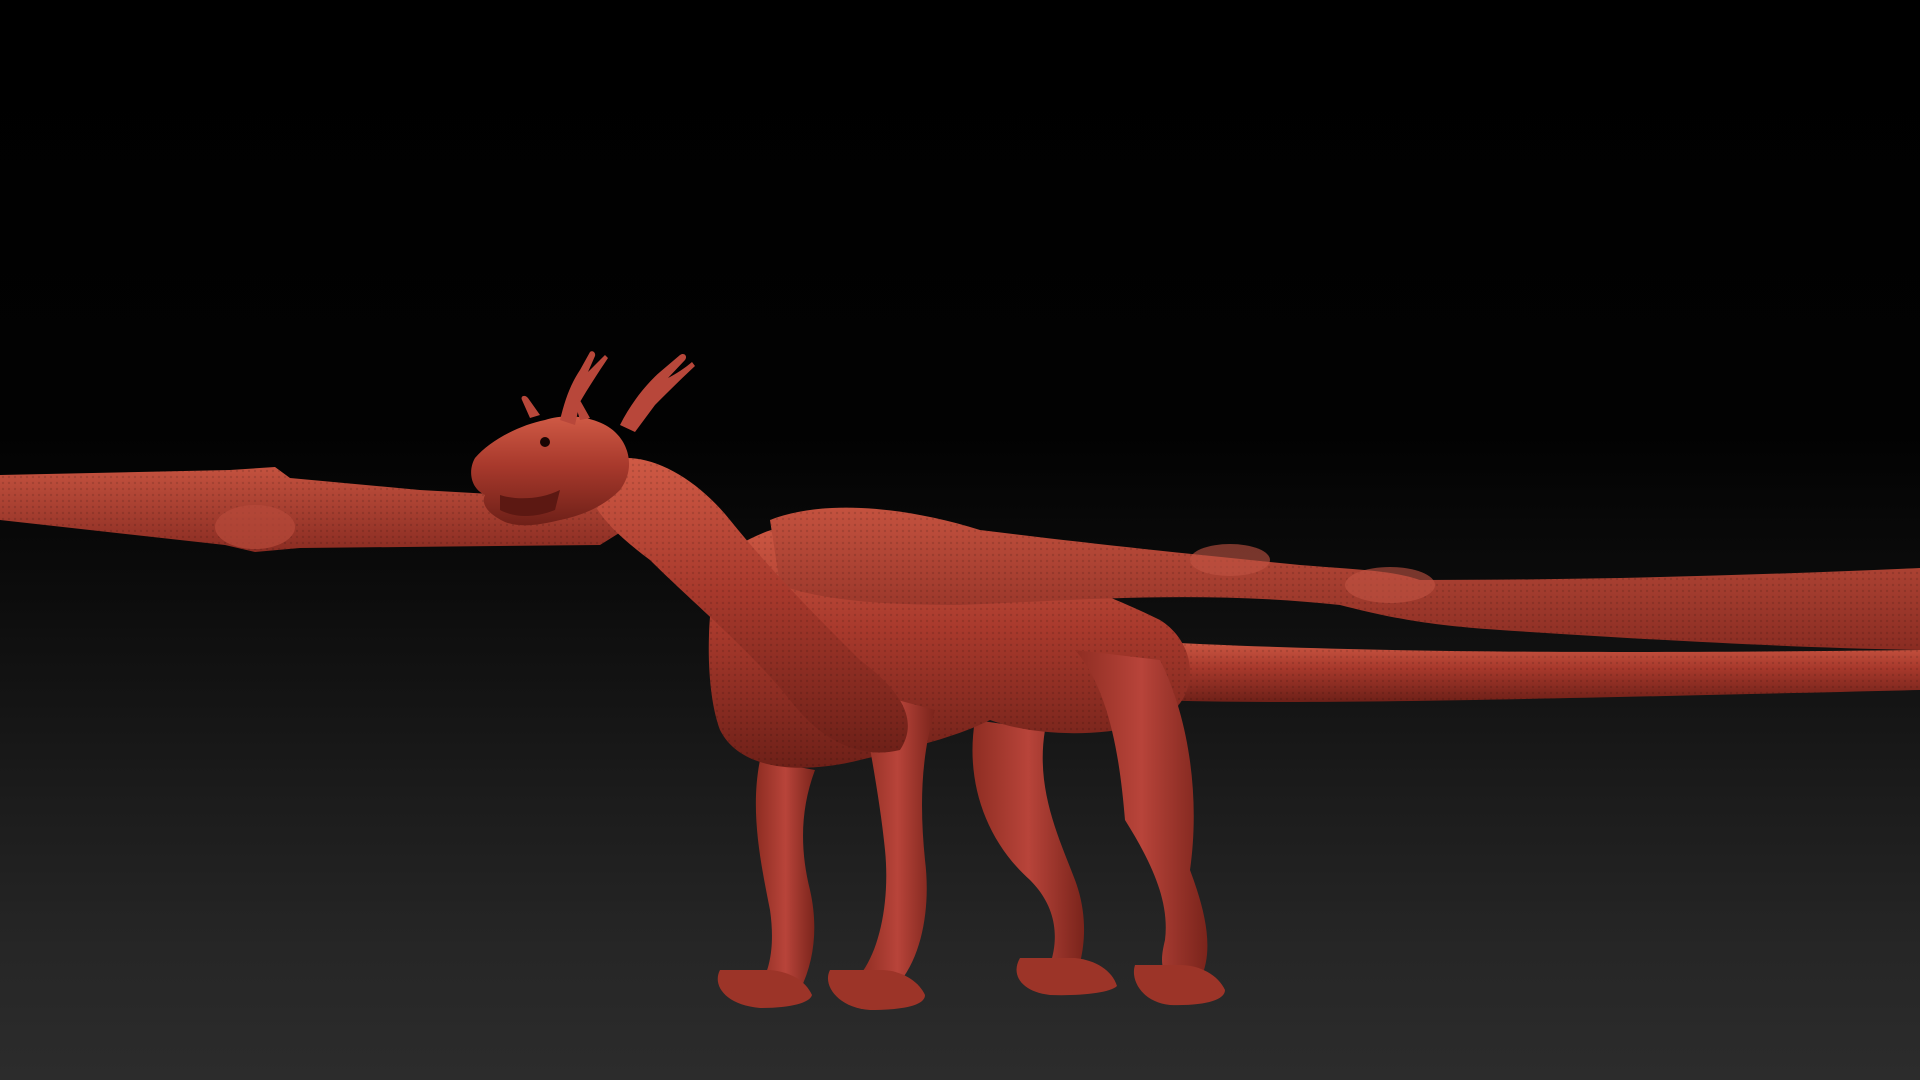 The height and width of the screenshot is (1080, 1920). Describe the element at coordinates (1044, 858) in the screenshot. I see `far-hind-leg` at that location.